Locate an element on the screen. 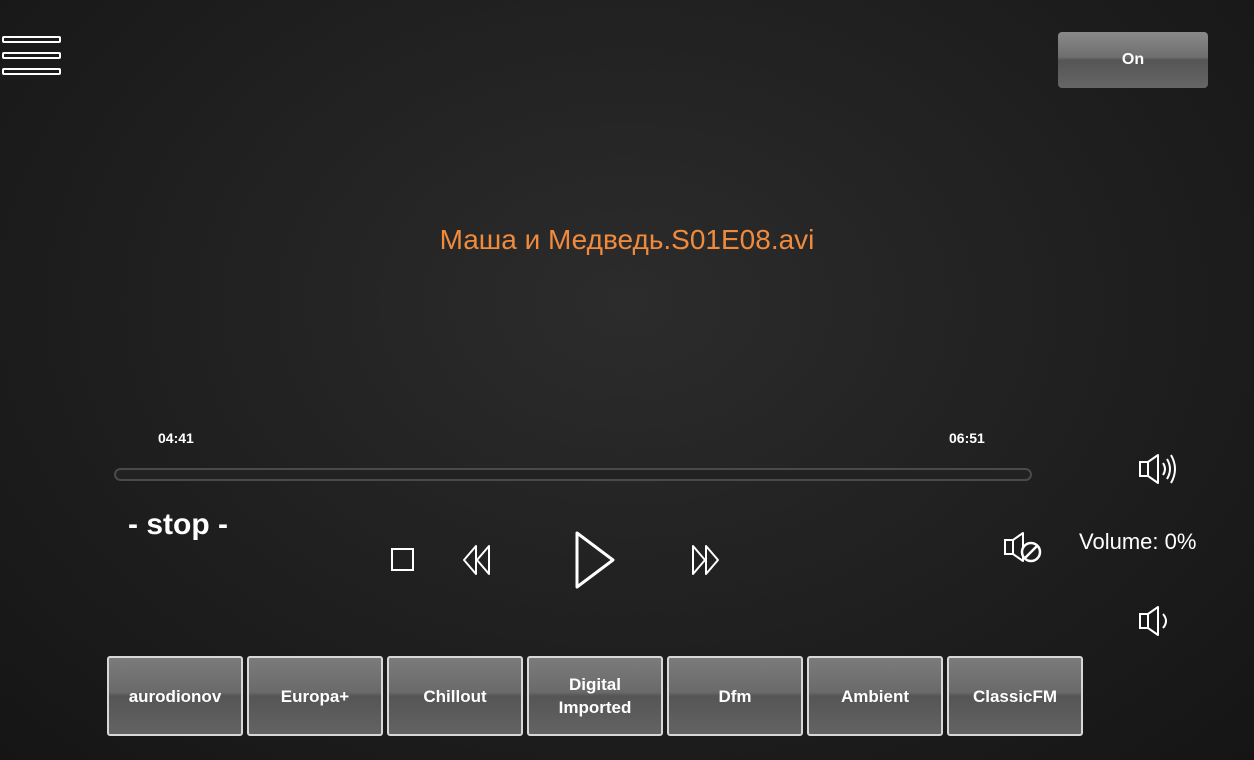 This screenshot has height=760, width=1254. menu-button is located at coordinates (33, 57).